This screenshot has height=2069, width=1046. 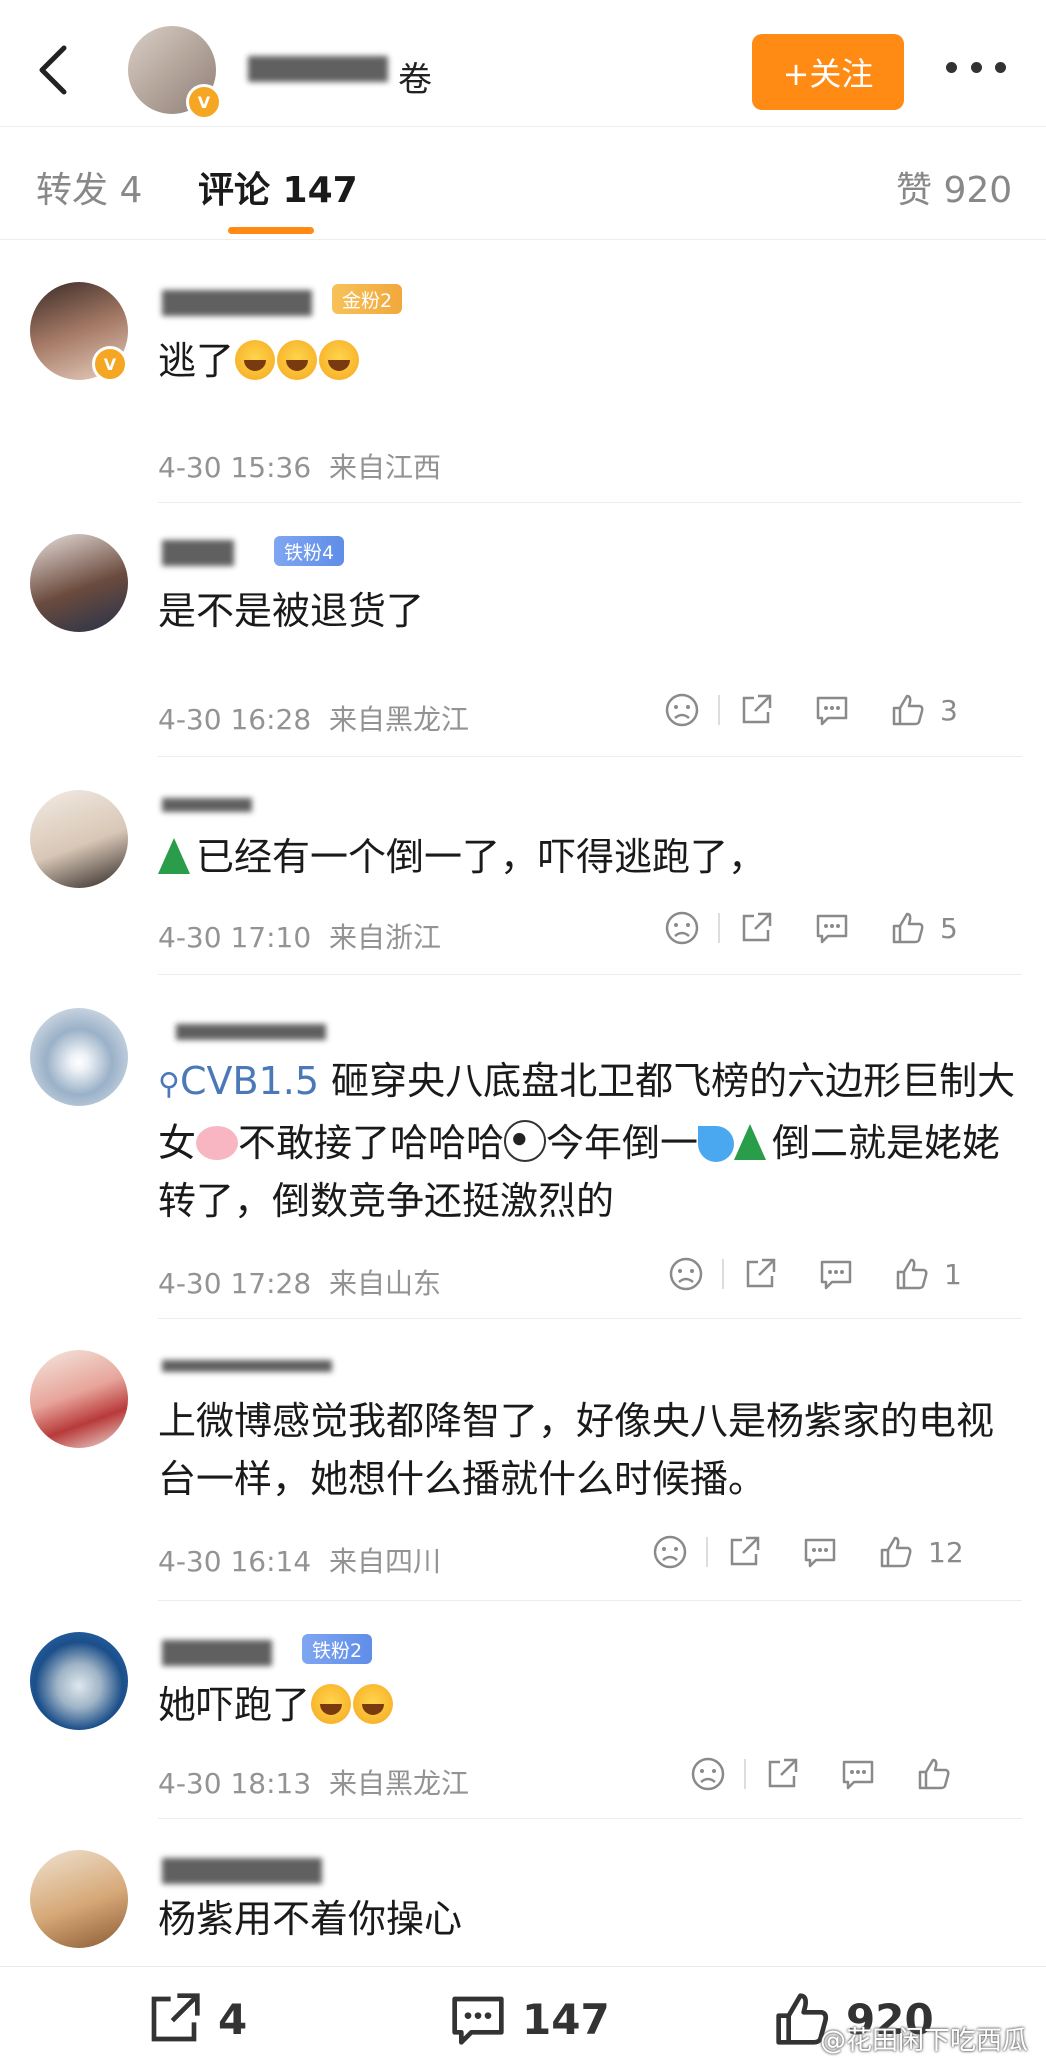 What do you see at coordinates (291, 611) in the screenshot?
I see `comment-text: 是不是被退货了` at bounding box center [291, 611].